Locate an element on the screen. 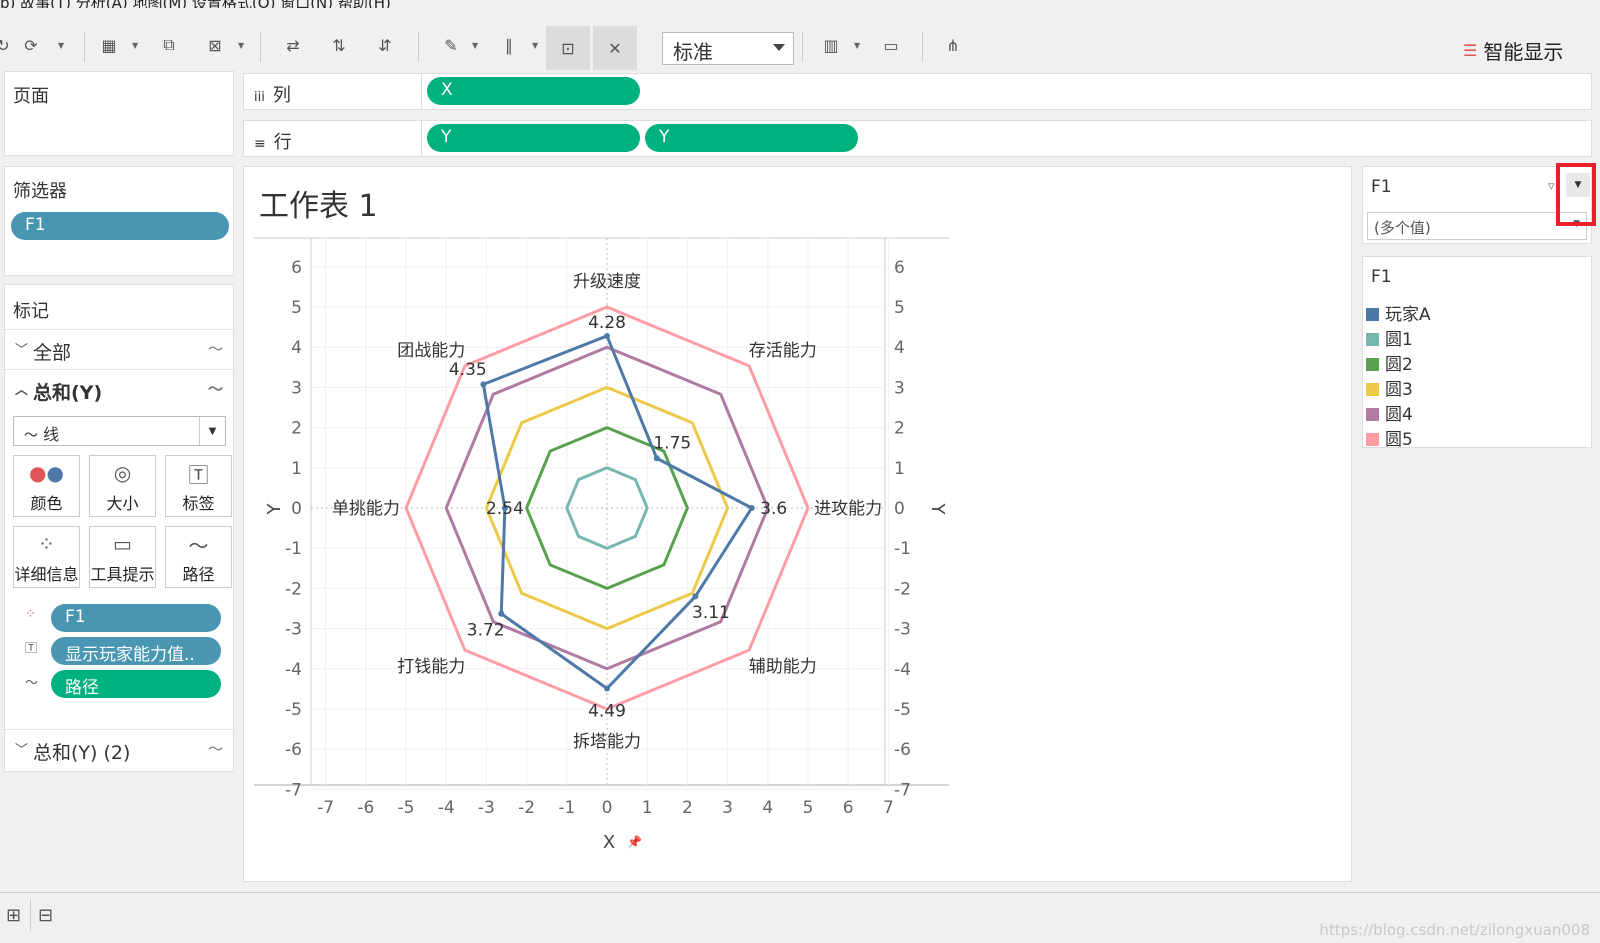  legend-label: 圆3 is located at coordinates (1399, 390).